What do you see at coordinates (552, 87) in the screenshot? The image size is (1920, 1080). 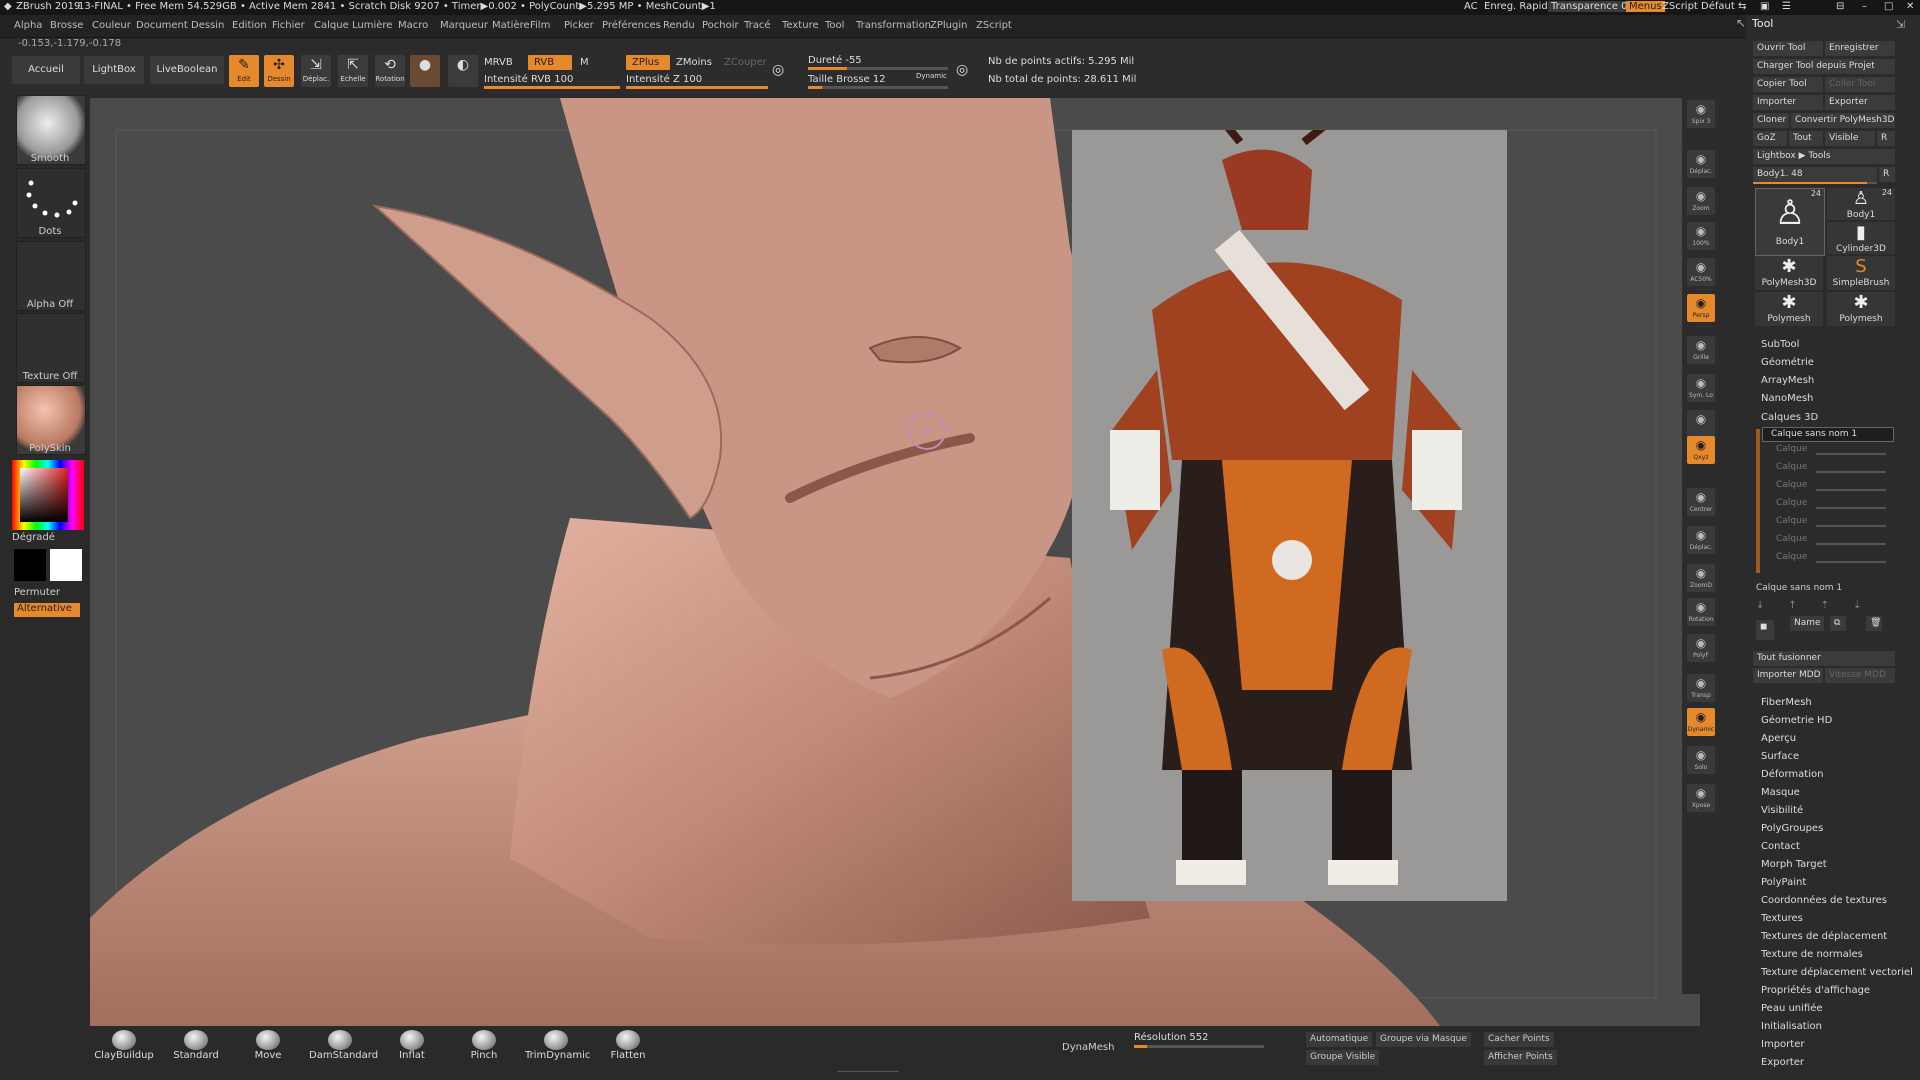 I see `rgb-intensity-slider` at bounding box center [552, 87].